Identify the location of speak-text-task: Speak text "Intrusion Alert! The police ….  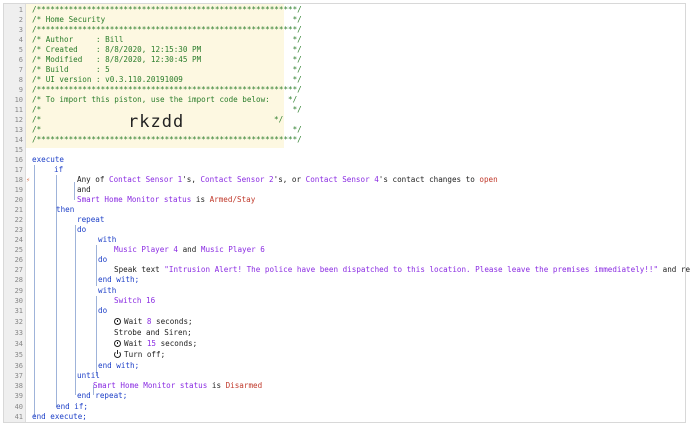
(402, 270).